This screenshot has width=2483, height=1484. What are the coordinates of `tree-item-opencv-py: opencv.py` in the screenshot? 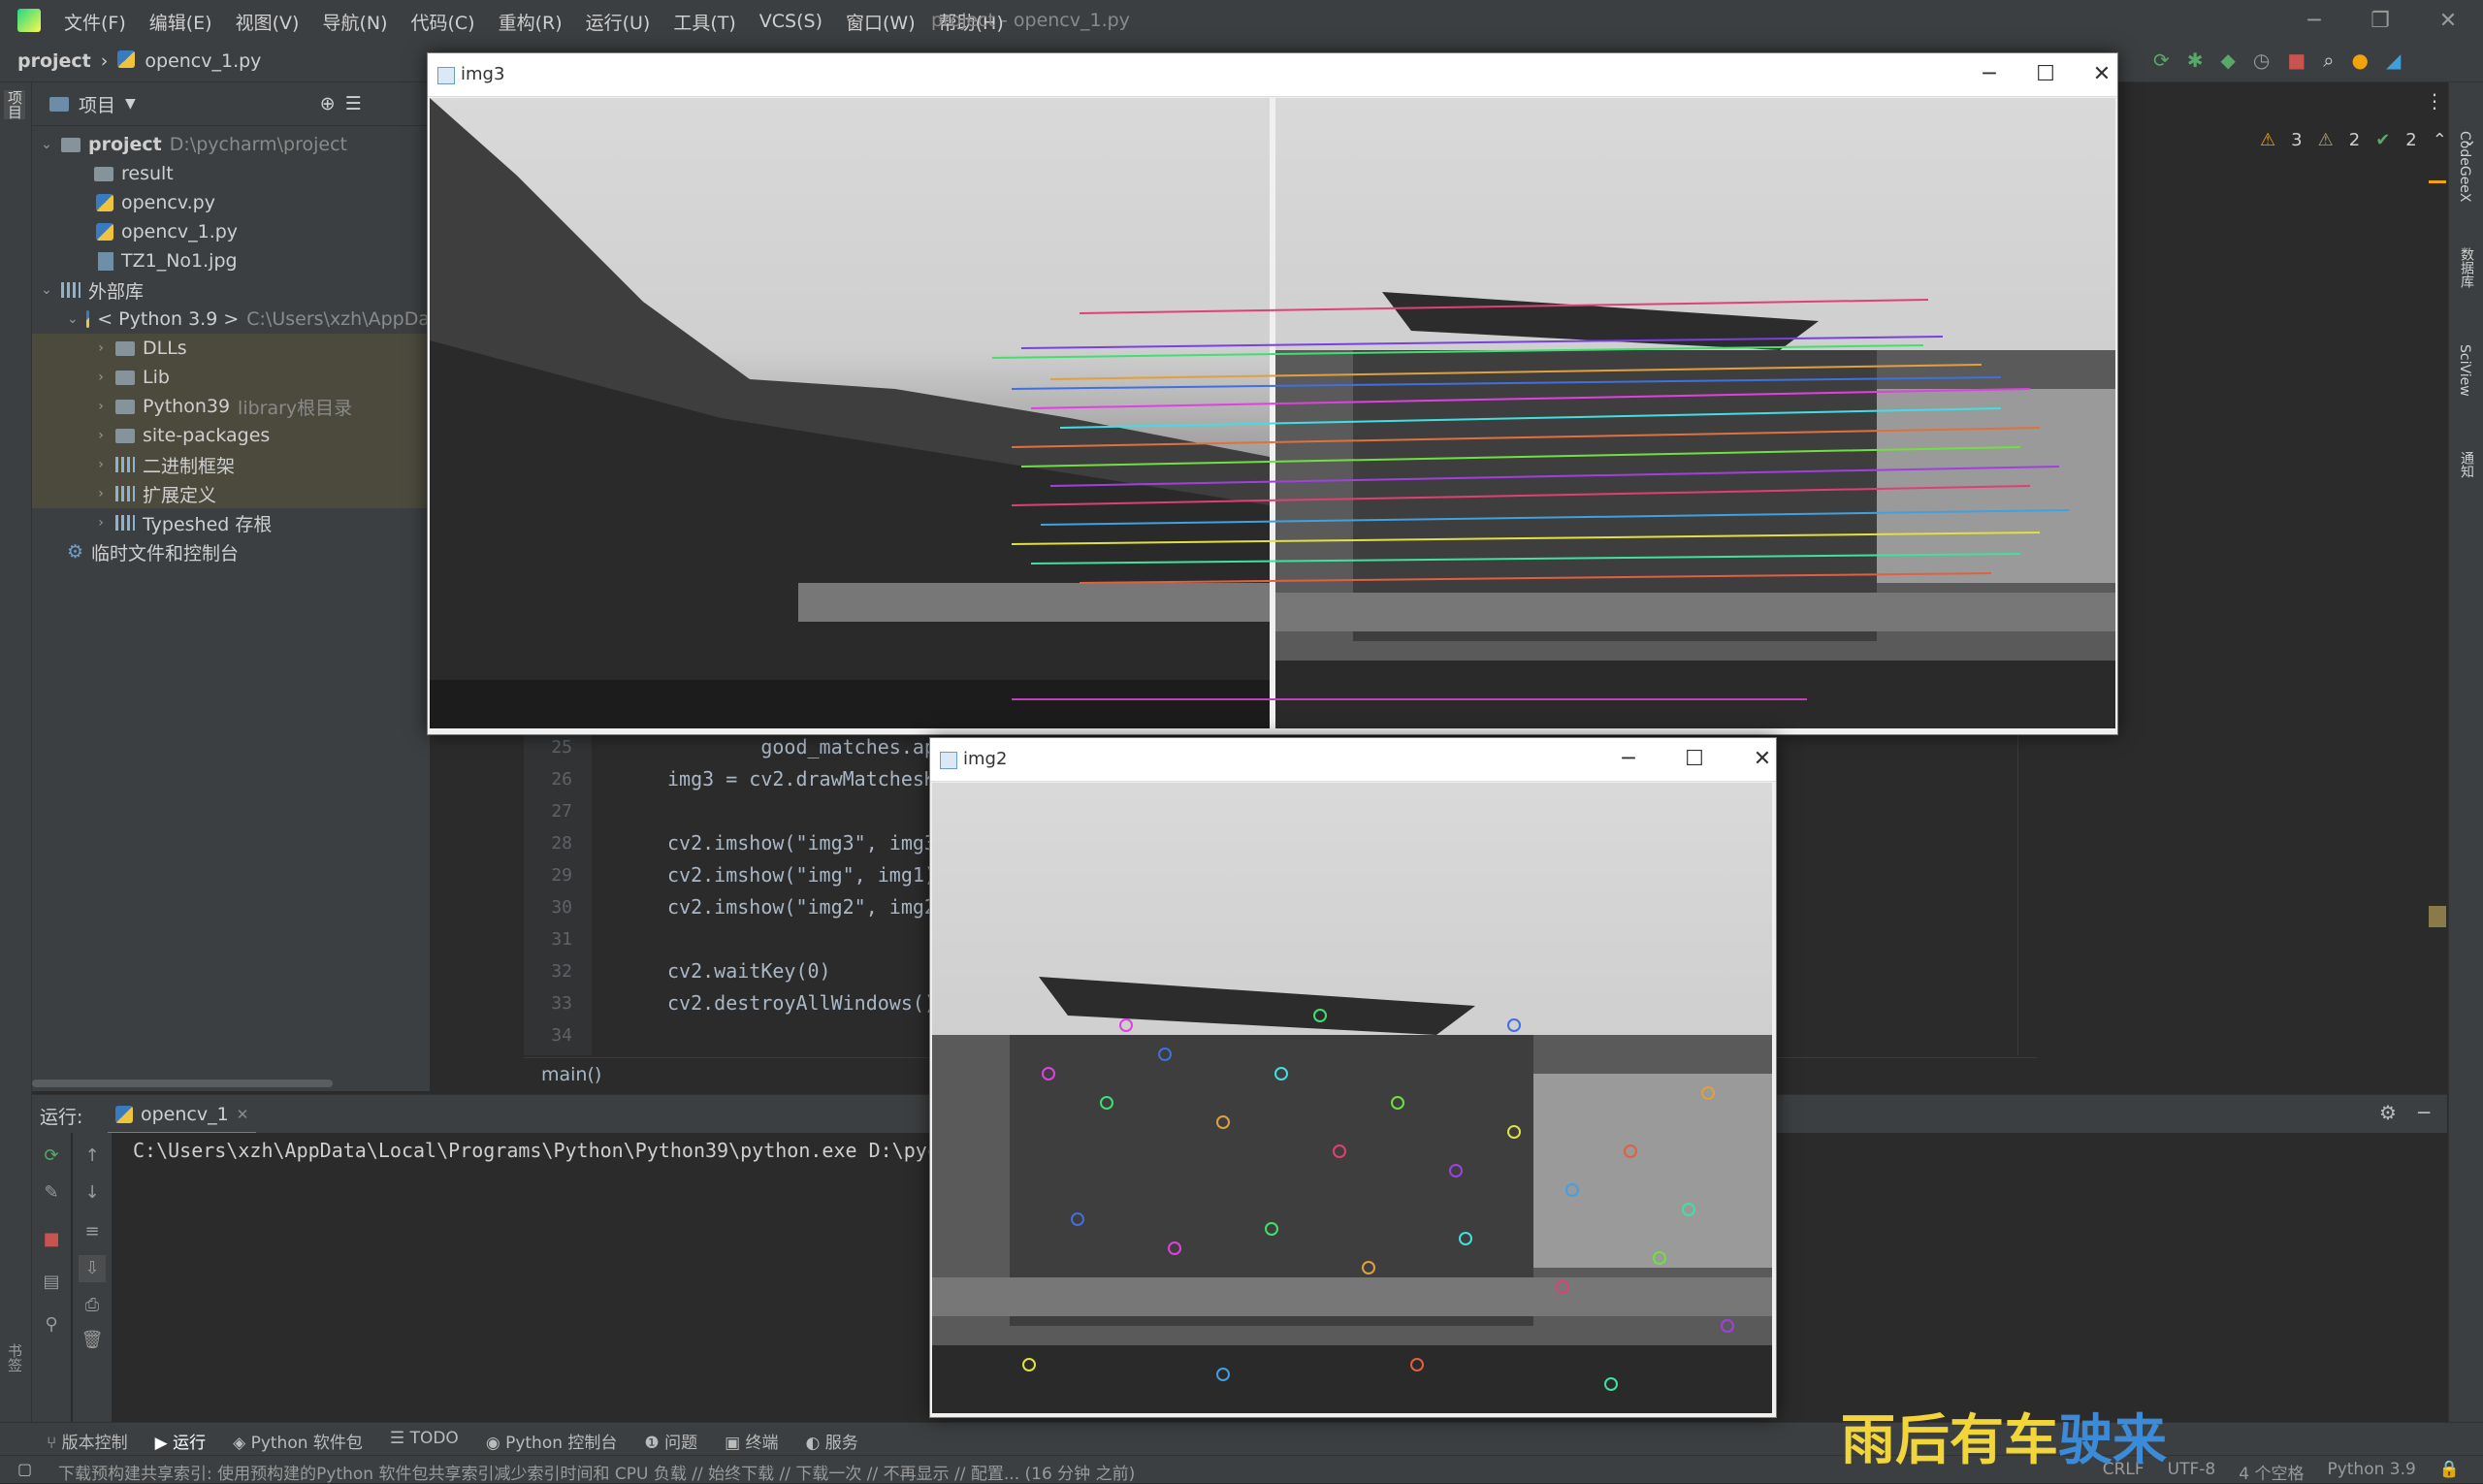 It's located at (231, 202).